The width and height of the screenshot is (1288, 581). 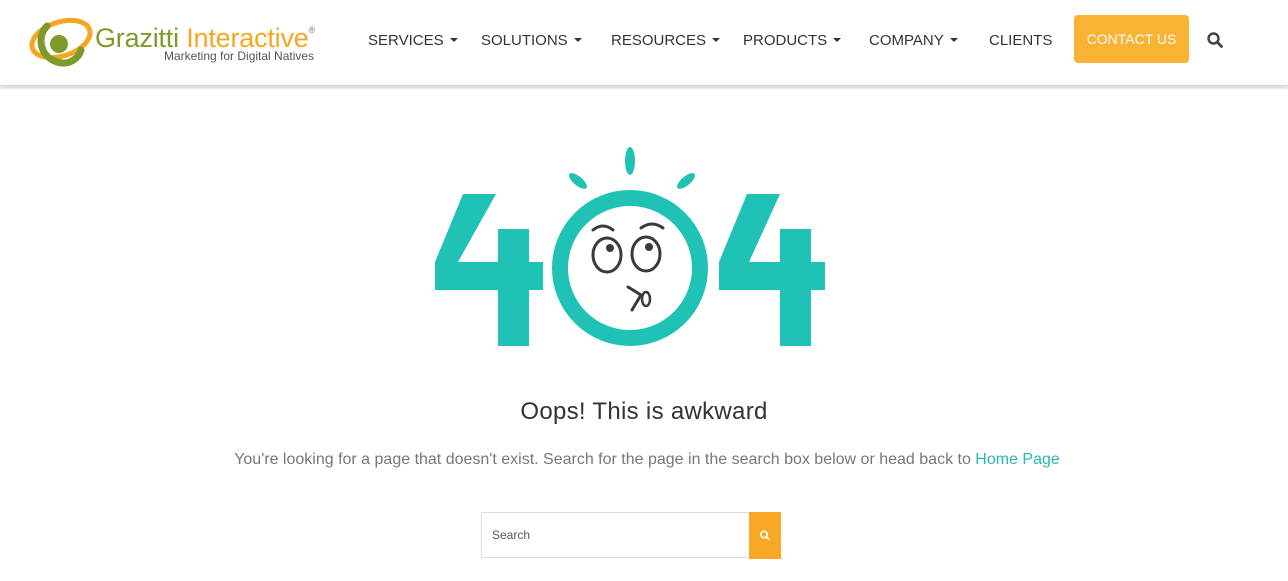 What do you see at coordinates (610, 248) in the screenshot?
I see `left-pupil` at bounding box center [610, 248].